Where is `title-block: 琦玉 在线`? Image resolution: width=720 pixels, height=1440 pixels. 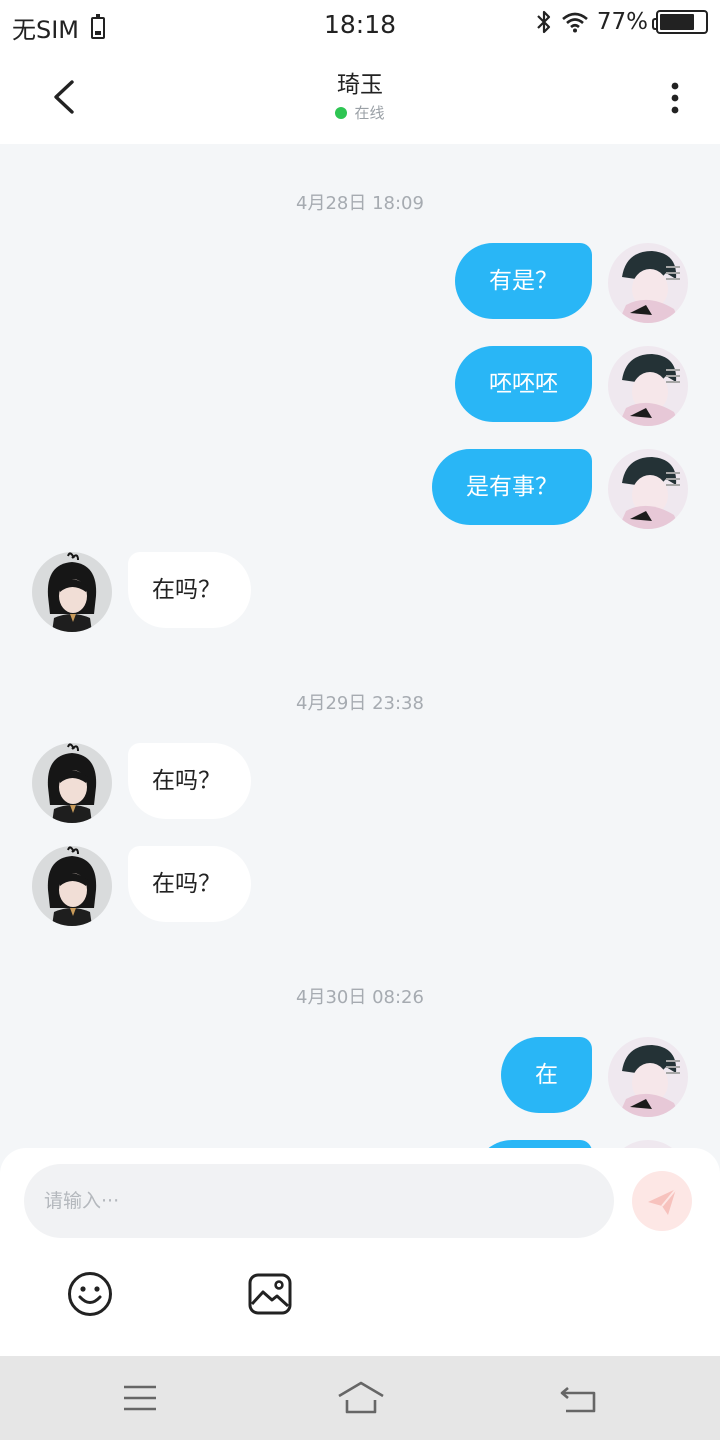
title-block: 琦玉 在线 is located at coordinates (360, 96).